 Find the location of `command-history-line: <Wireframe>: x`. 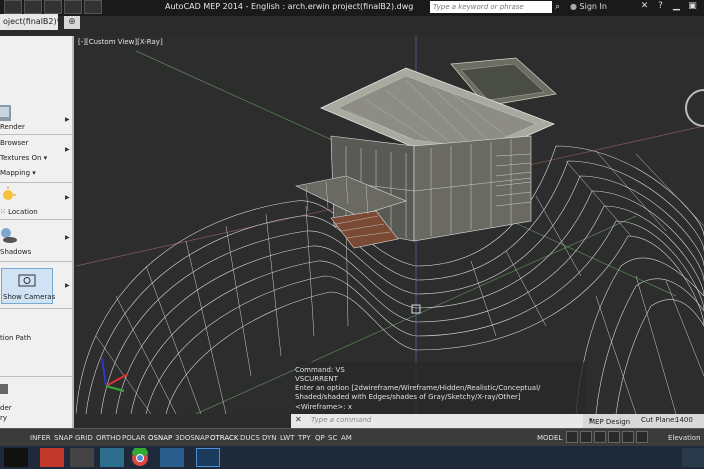

command-history-line: <Wireframe>: x is located at coordinates (323, 407).